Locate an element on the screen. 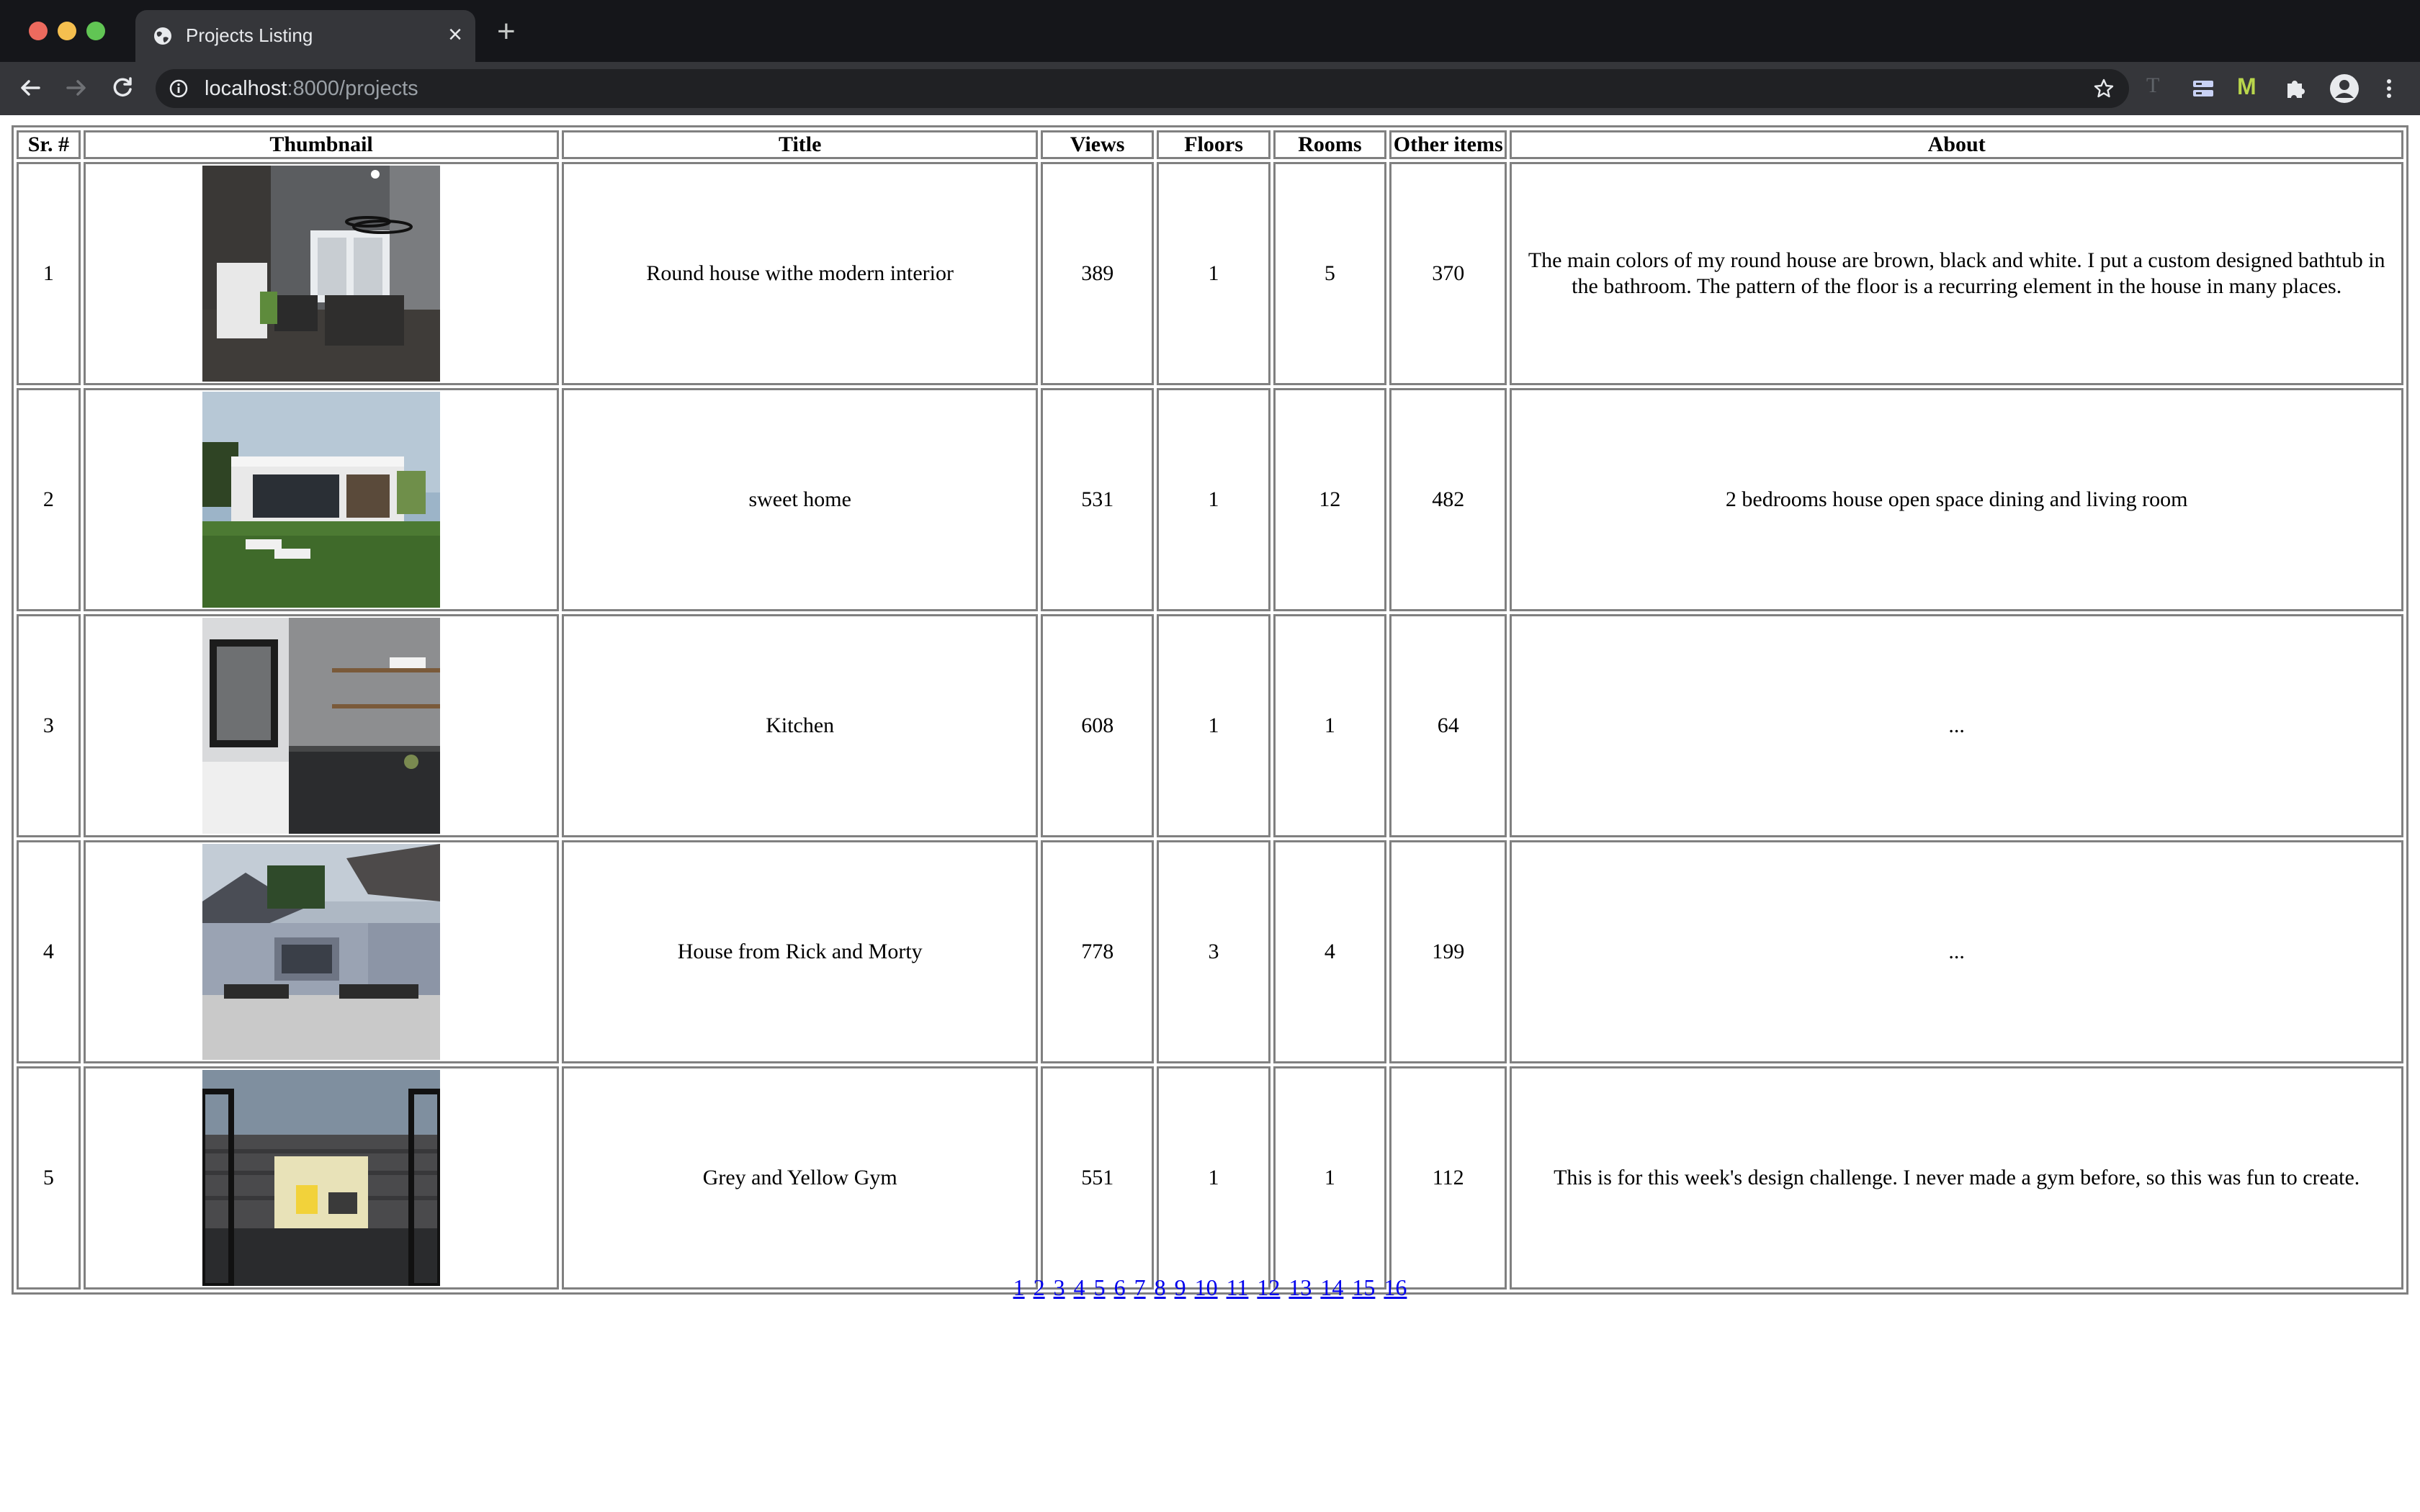  column-header-about: About is located at coordinates (1957, 144).